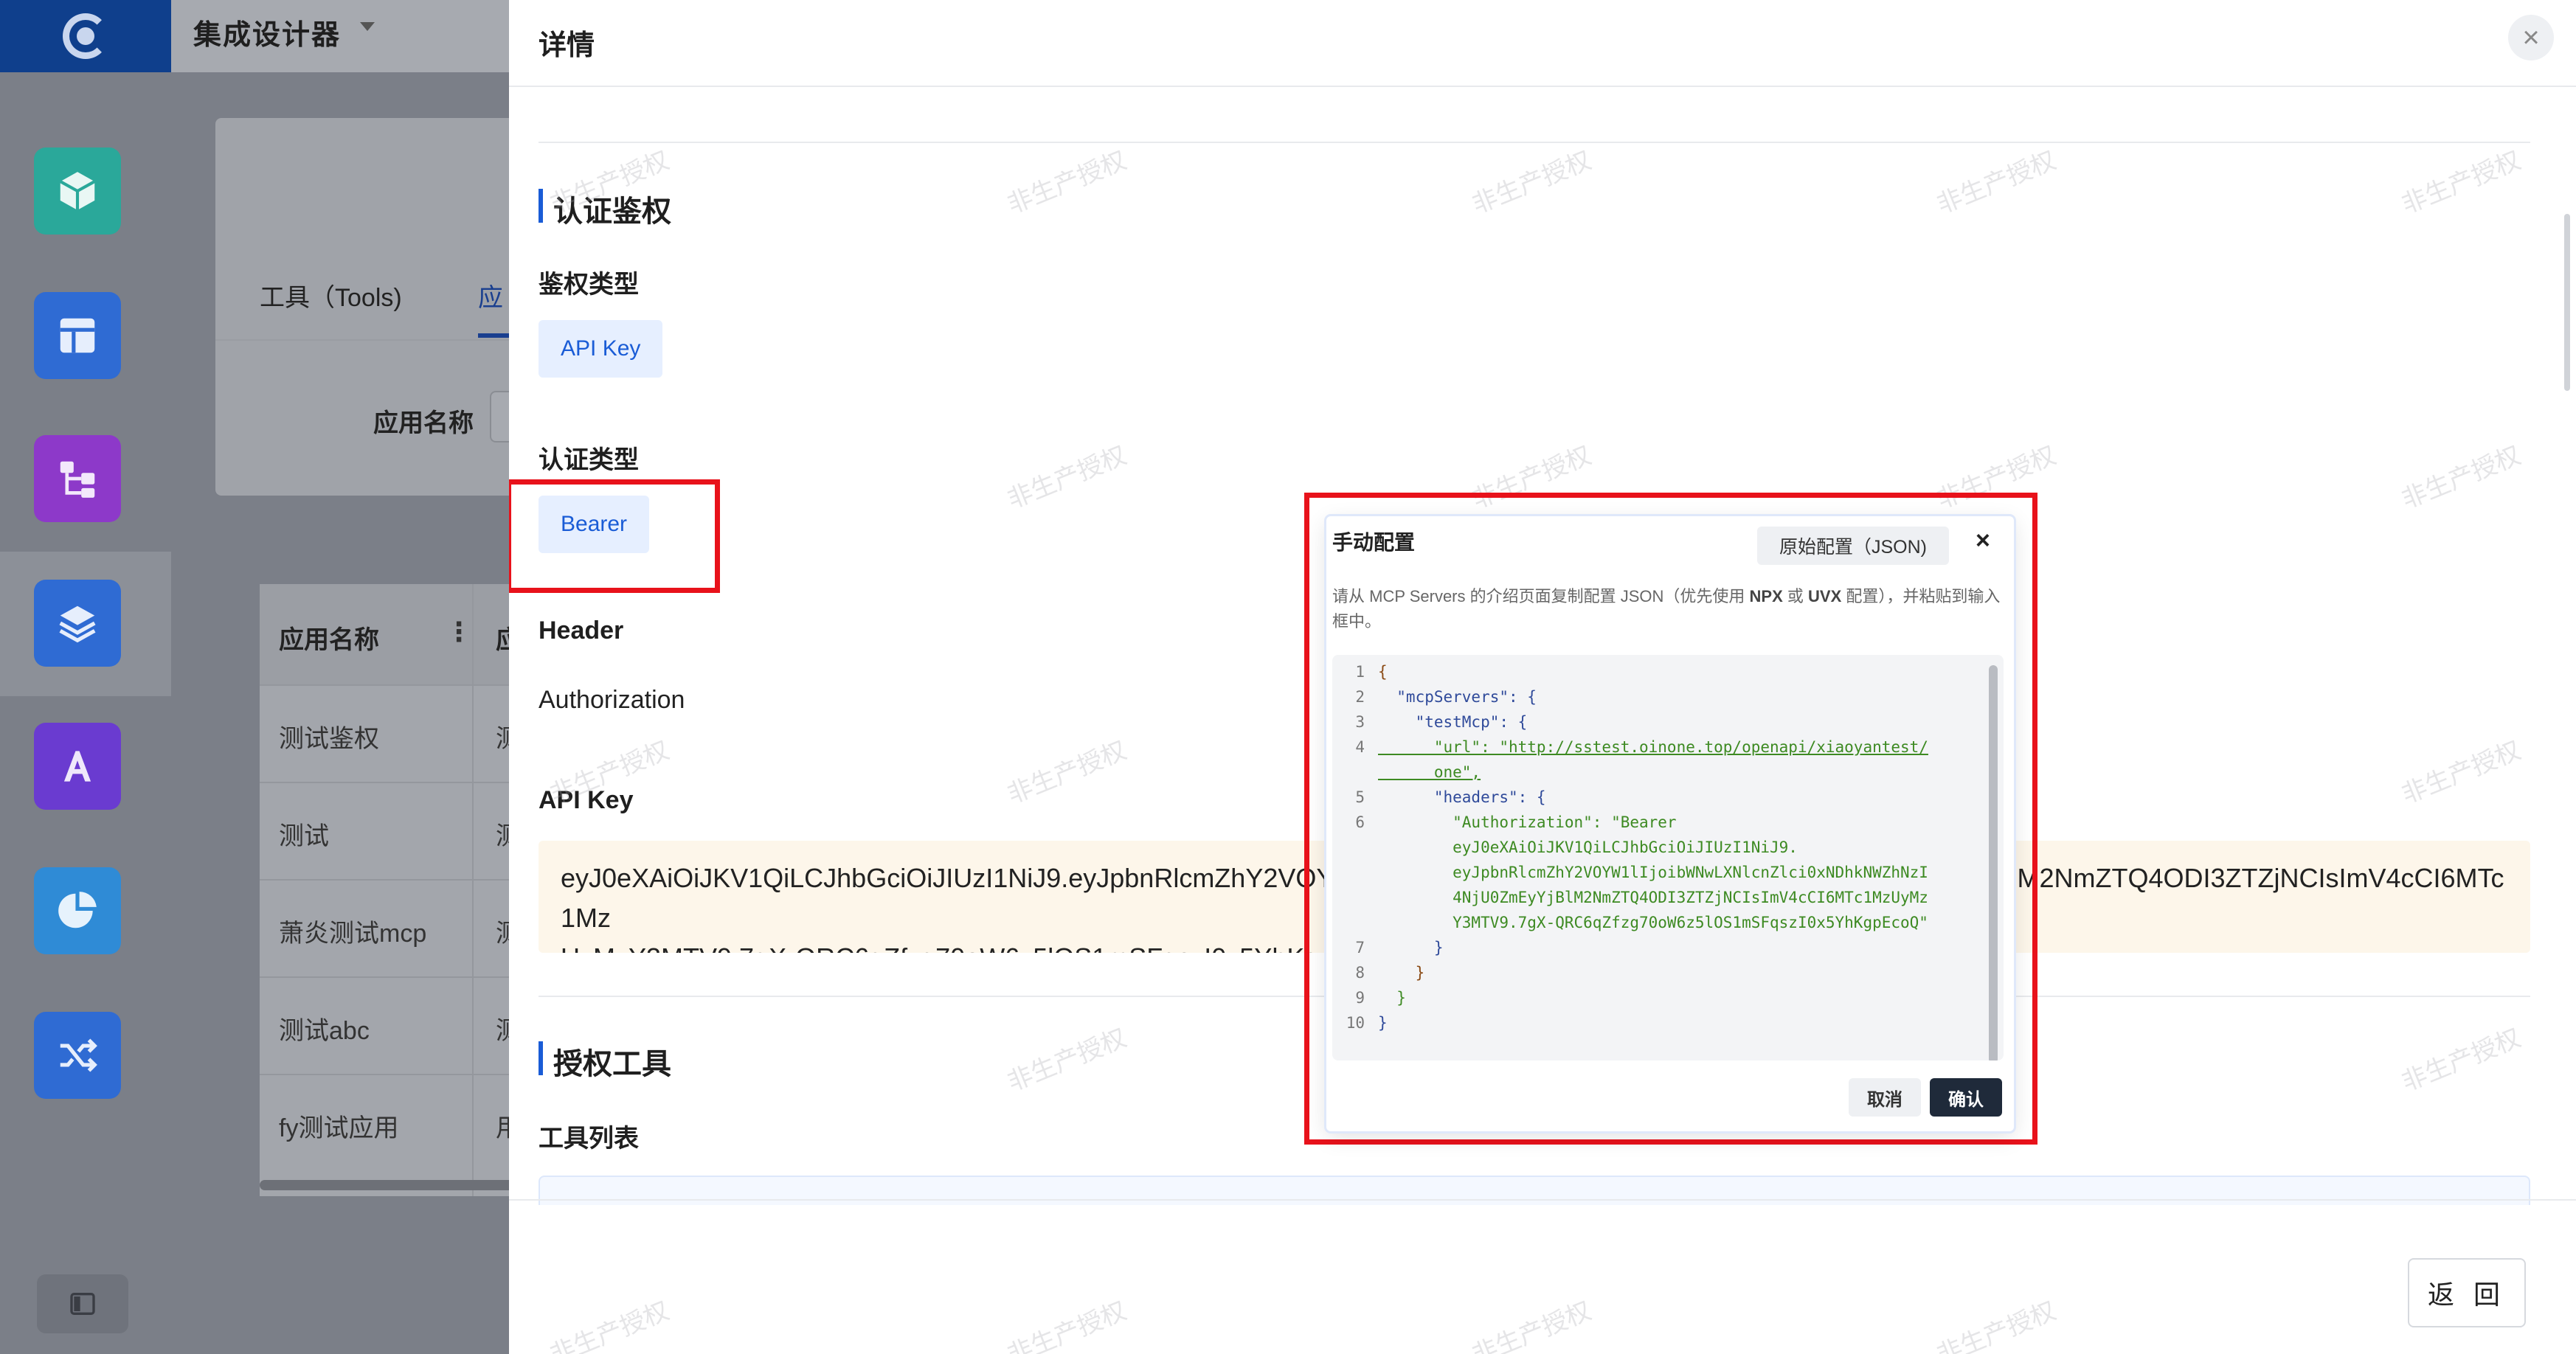  I want to click on back-button: 返 回, so click(2467, 1292).